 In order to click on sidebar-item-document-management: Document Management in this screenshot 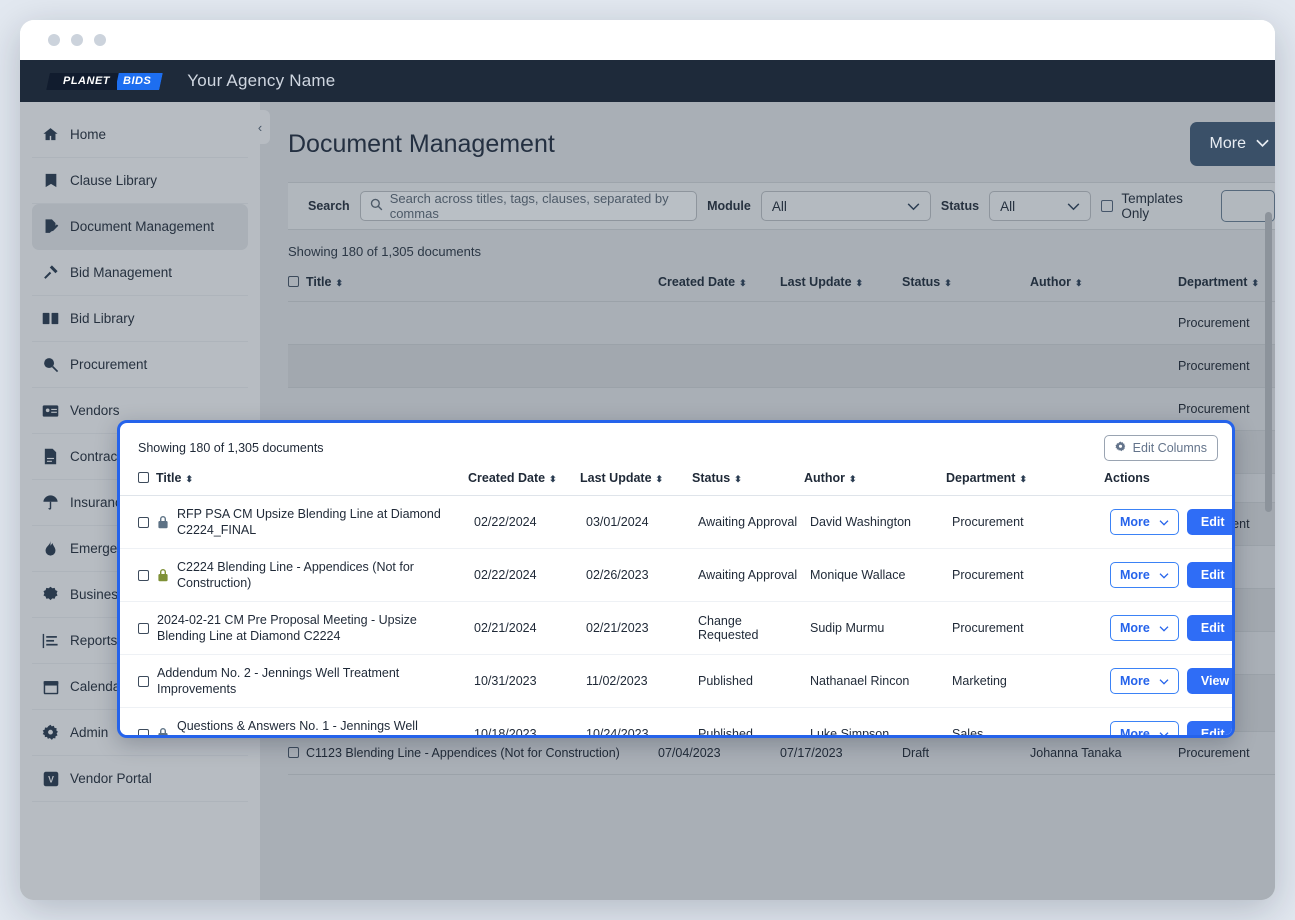, I will do `click(140, 227)`.